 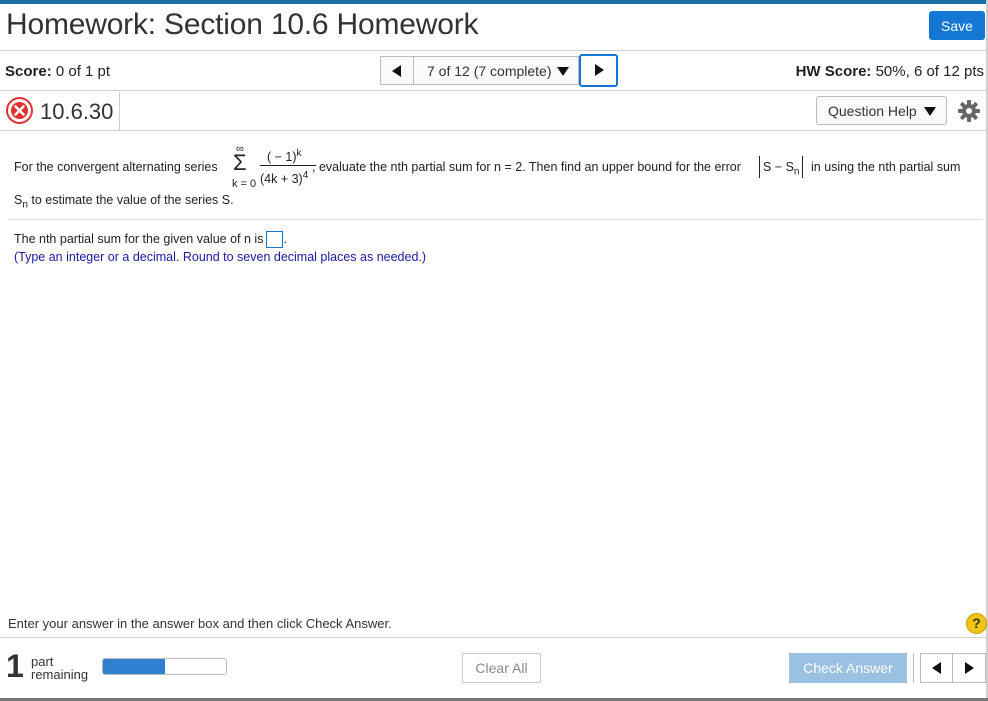 I want to click on hw-score-label: HW Score:, so click(x=833, y=71).